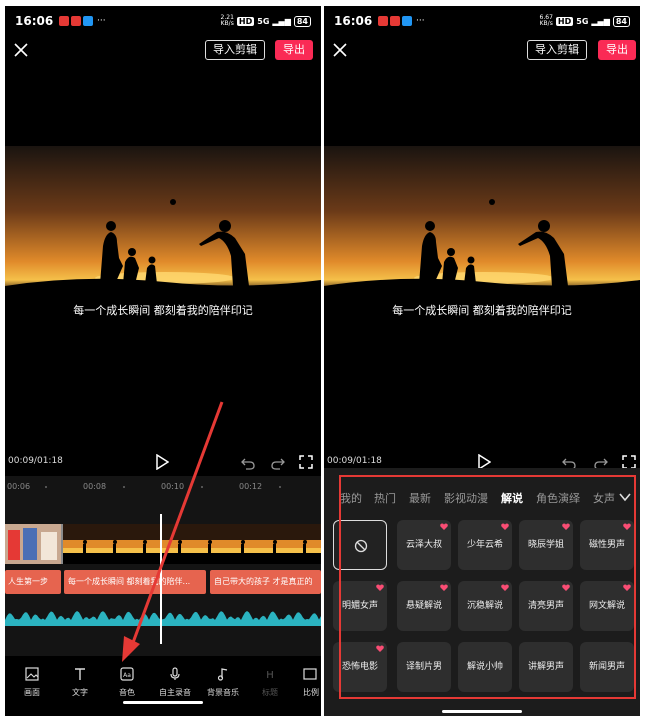  I want to click on tab-female: 女声, so click(604, 498).